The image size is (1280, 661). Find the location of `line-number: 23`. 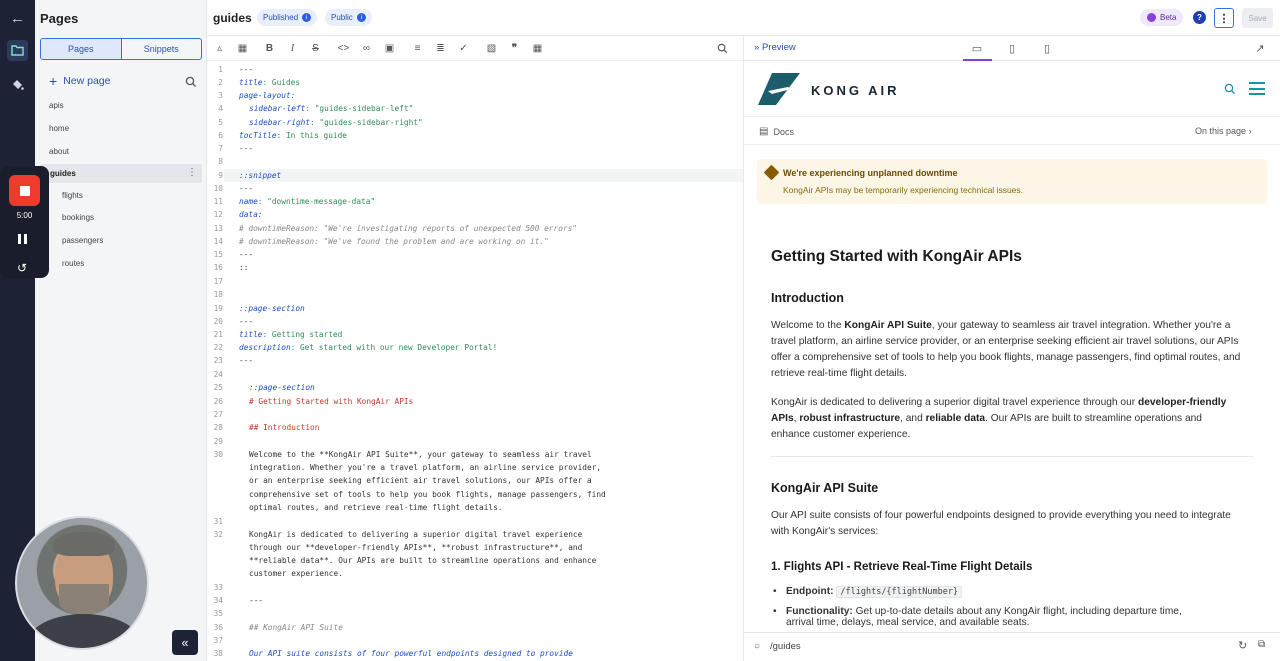

line-number: 23 is located at coordinates (218, 360).